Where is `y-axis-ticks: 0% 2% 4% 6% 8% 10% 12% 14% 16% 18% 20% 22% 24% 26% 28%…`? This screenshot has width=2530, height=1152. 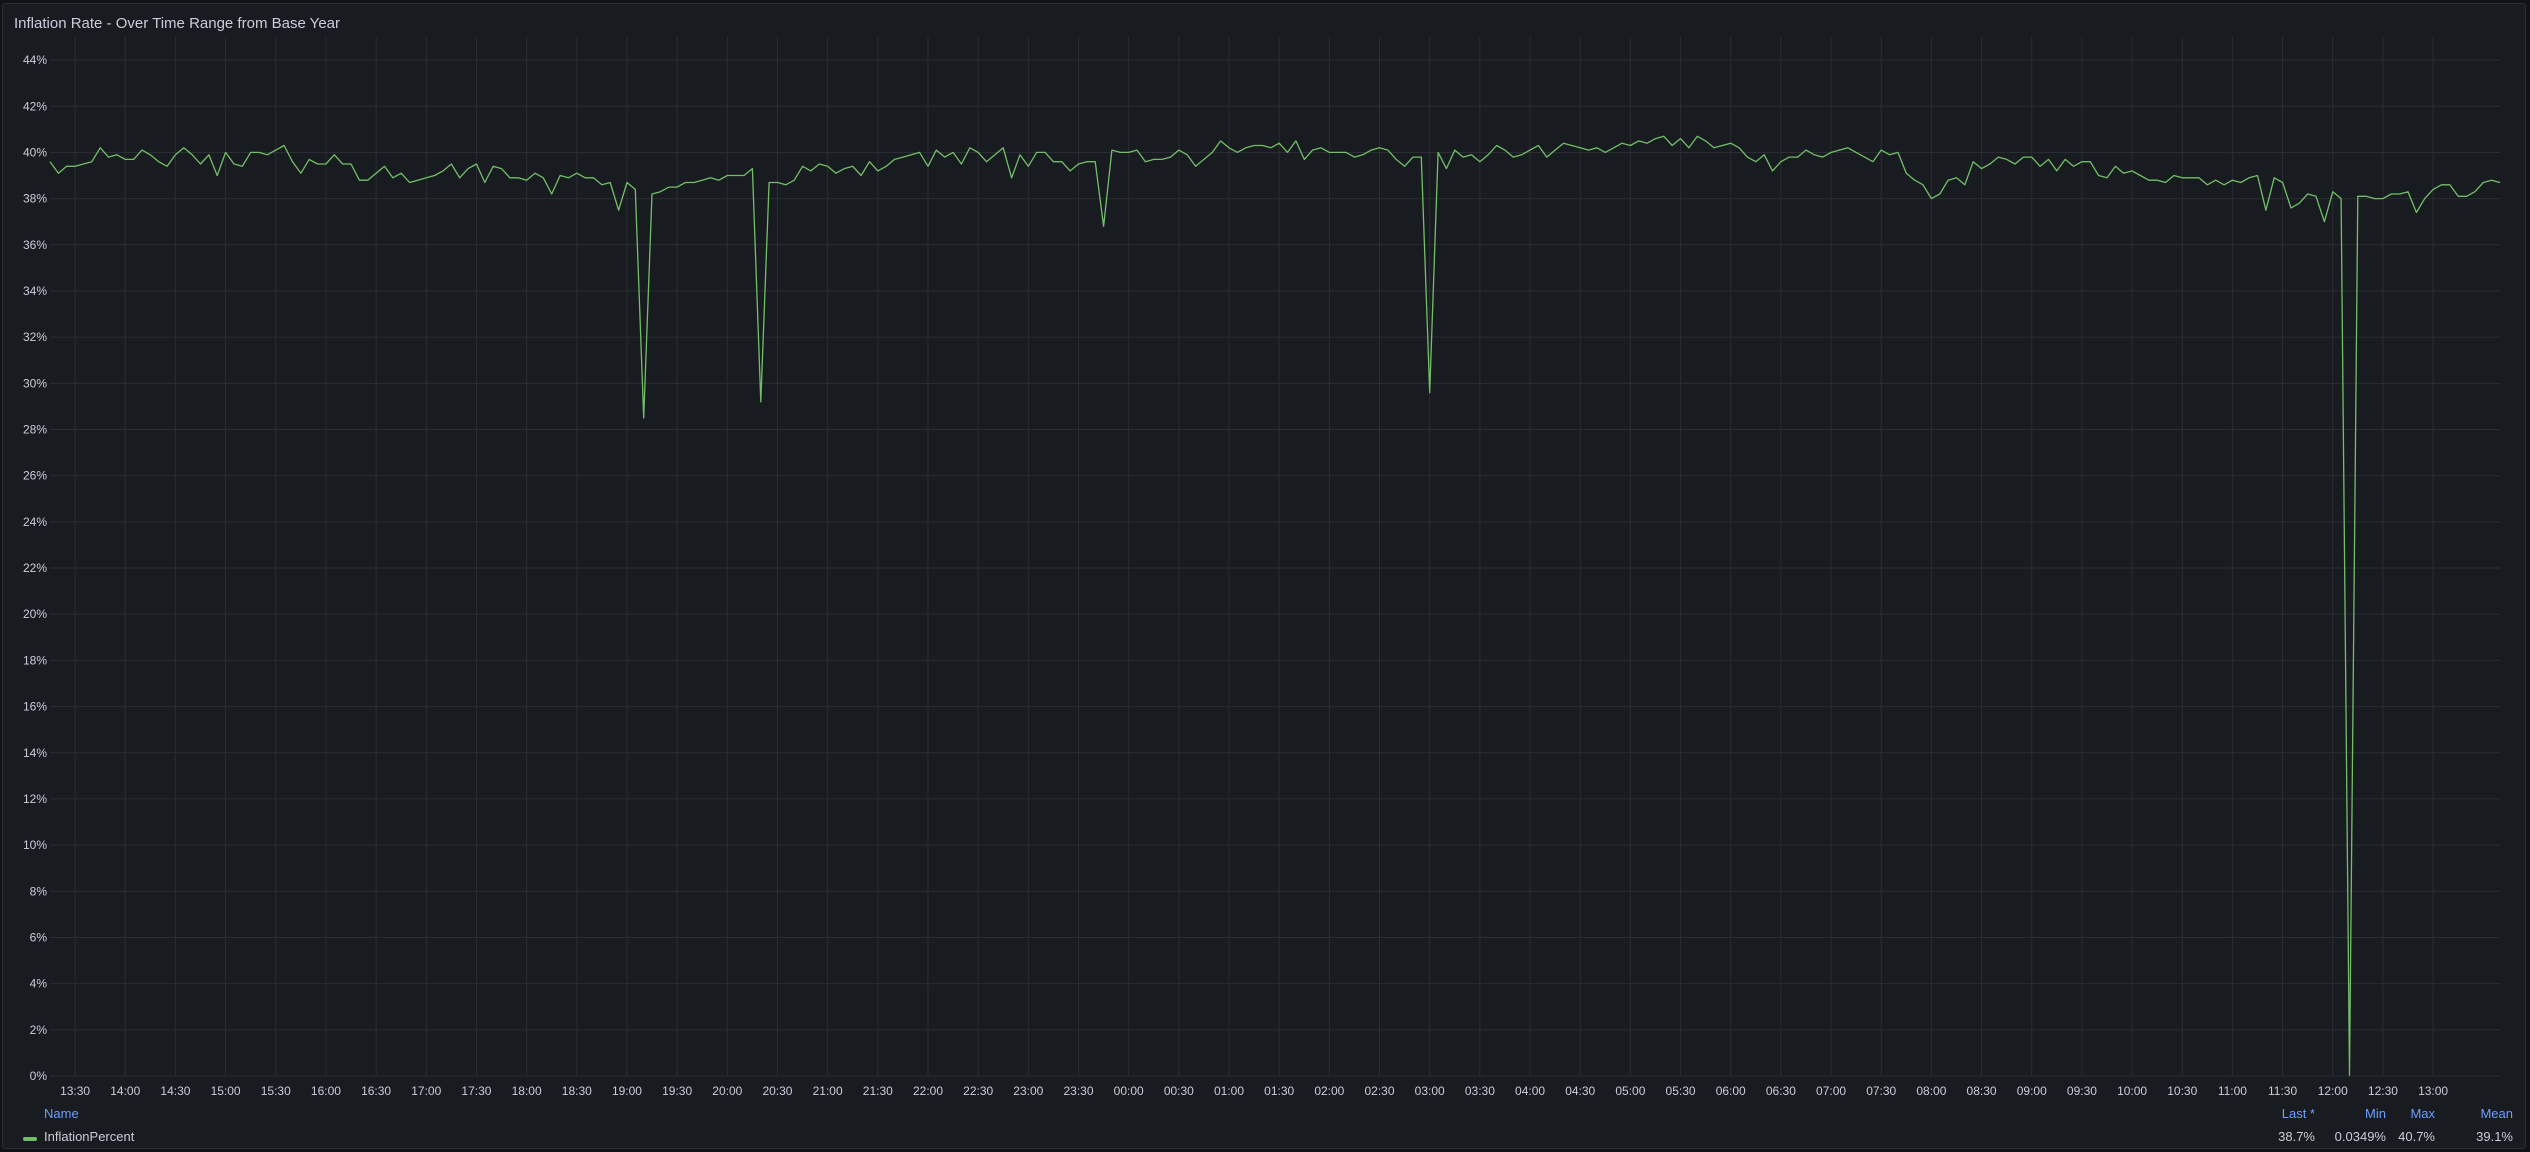 y-axis-ticks: 0% 2% 4% 6% 8% 10% 12% 14% 16% 18% 20% 22% 24% 26% 28%… is located at coordinates (35, 568).